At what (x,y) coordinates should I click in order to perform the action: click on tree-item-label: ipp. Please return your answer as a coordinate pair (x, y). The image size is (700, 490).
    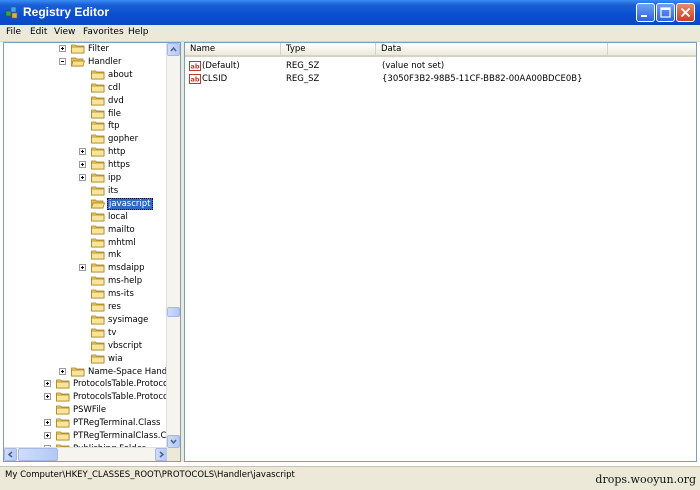
    Looking at the image, I should click on (114, 178).